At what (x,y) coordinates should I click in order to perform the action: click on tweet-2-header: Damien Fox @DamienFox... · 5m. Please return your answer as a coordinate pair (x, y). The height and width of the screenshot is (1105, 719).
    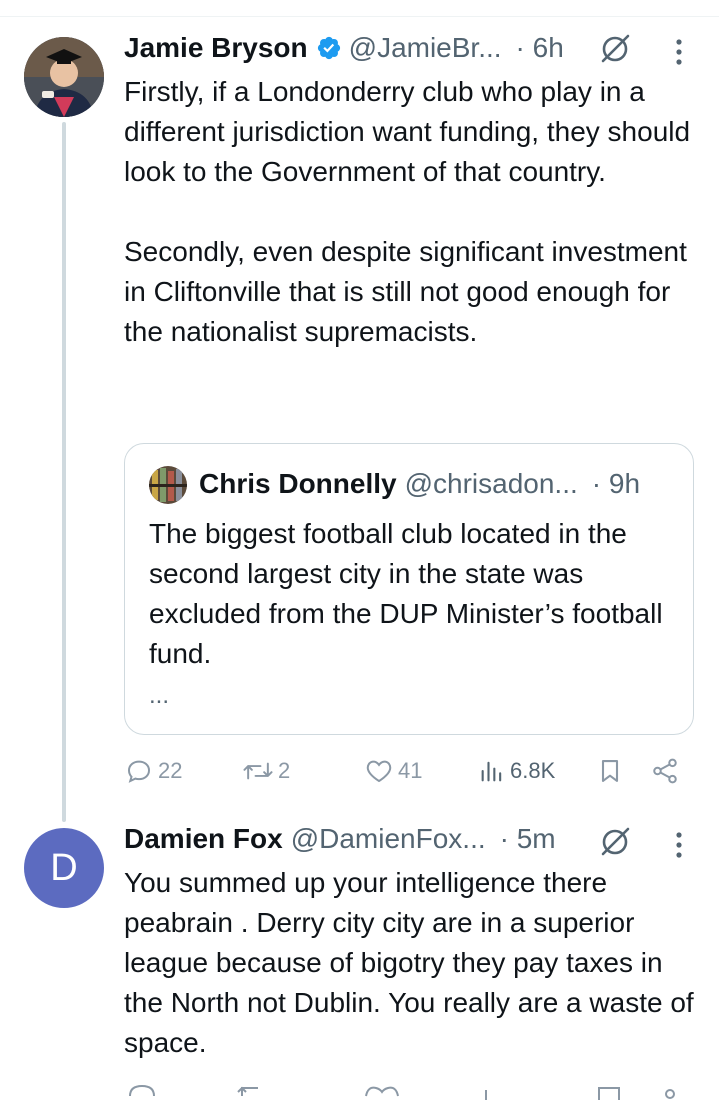
    Looking at the image, I should click on (340, 839).